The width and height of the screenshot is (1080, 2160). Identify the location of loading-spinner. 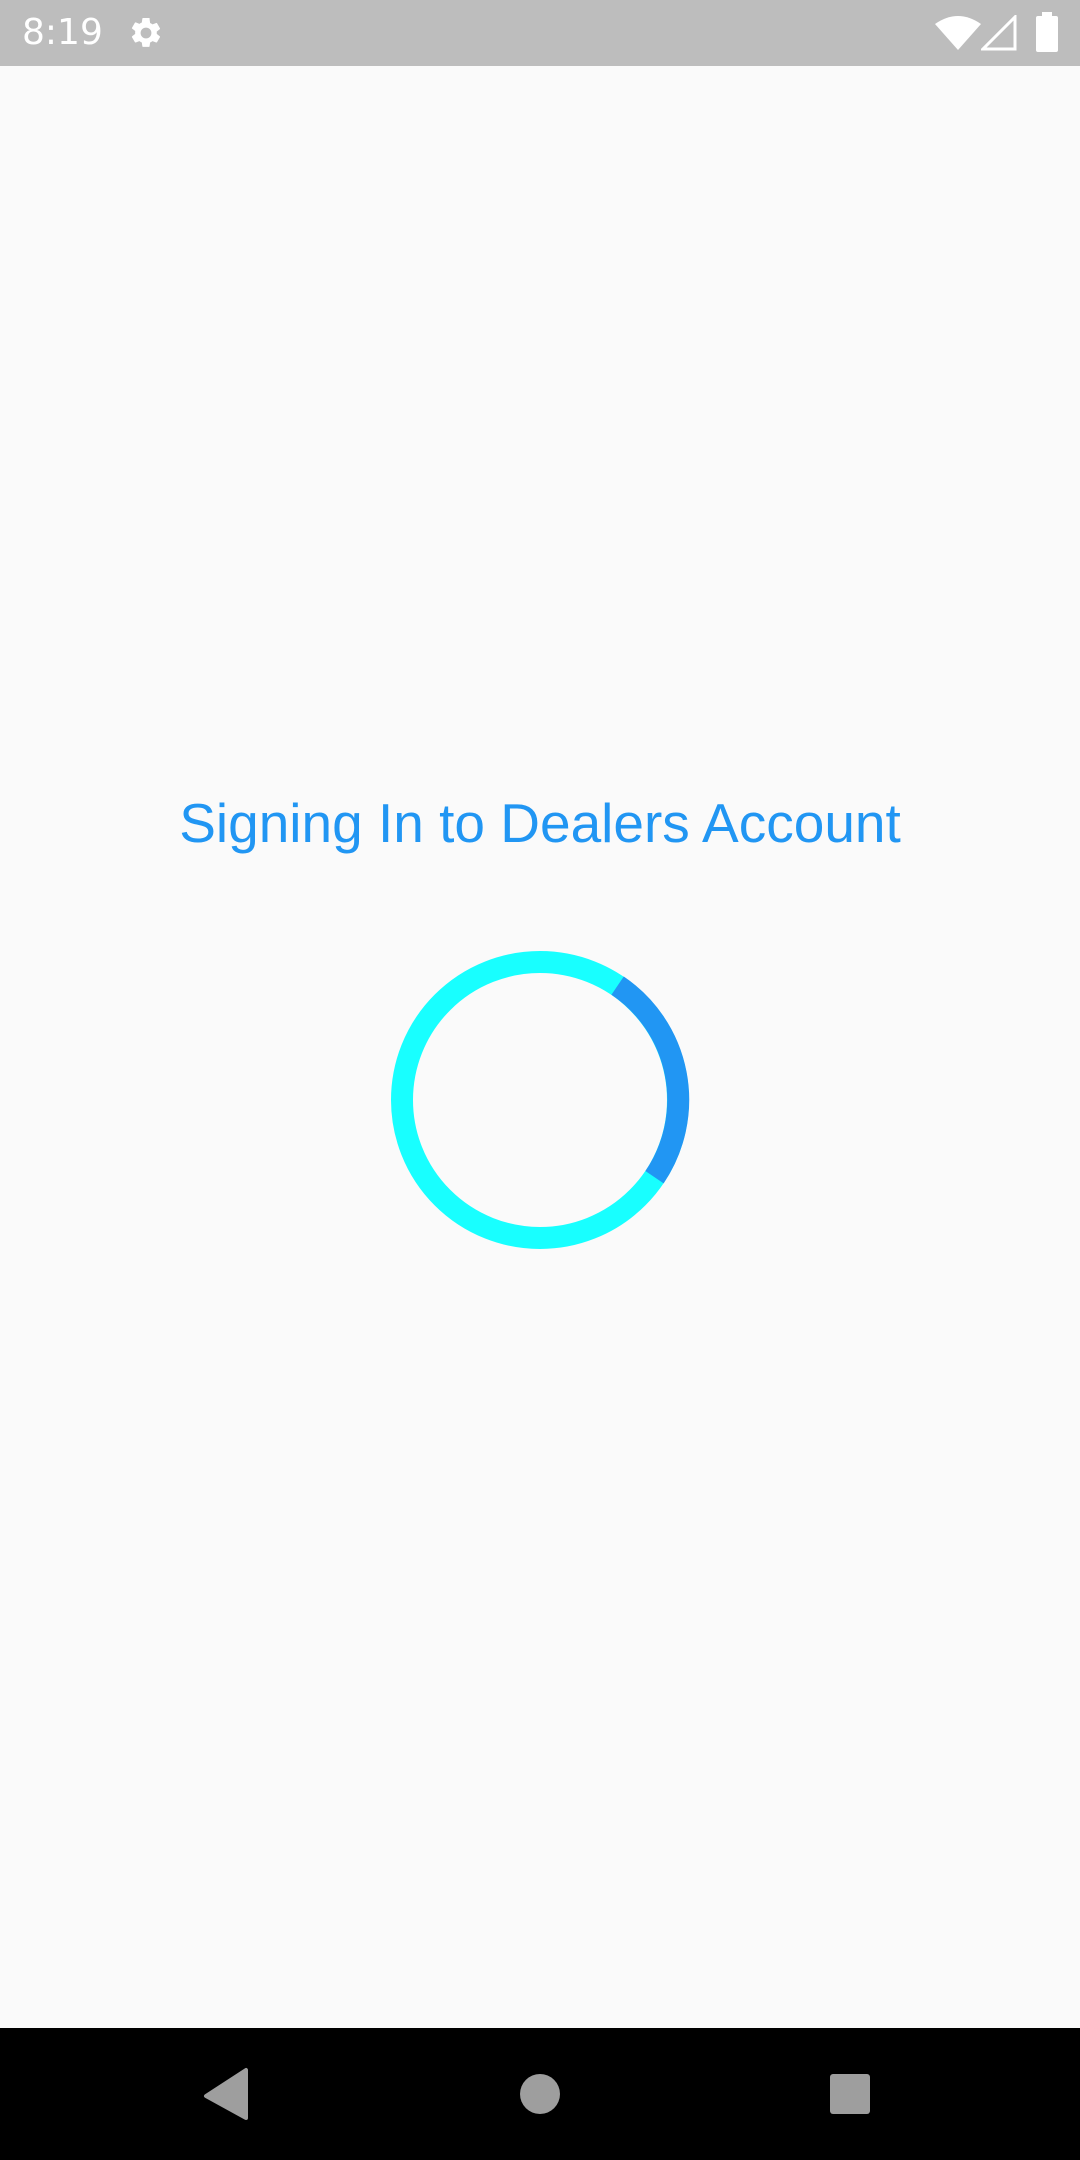
(540, 1100).